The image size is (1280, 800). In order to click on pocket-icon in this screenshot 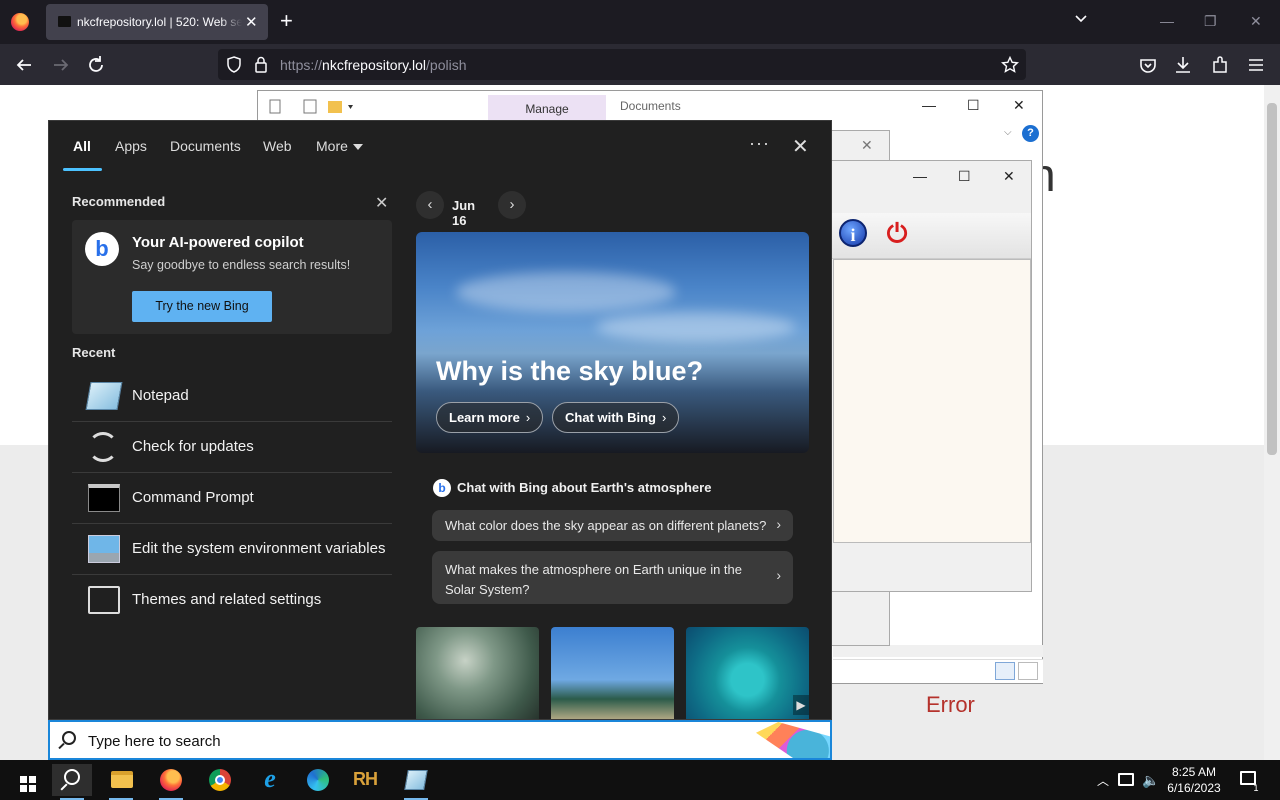, I will do `click(1148, 65)`.